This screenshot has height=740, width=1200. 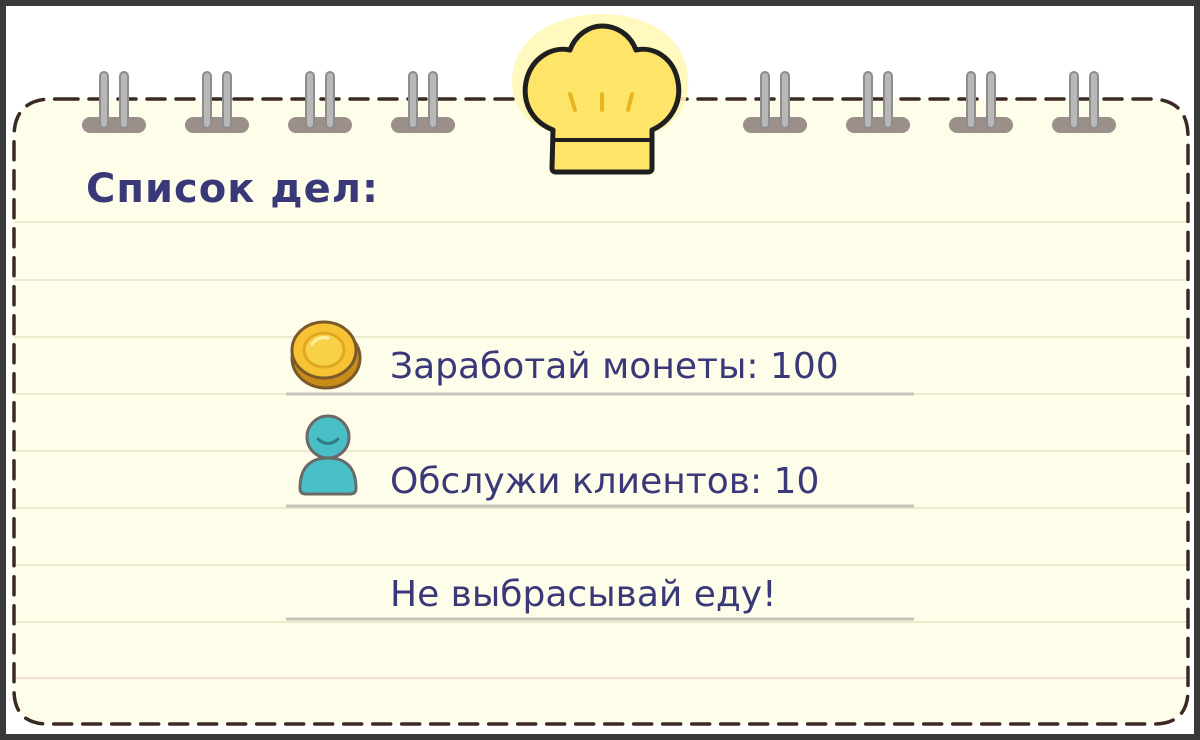 What do you see at coordinates (583, 594) in the screenshot?
I see `task-no-food-waste: Не выбрасывай еду!` at bounding box center [583, 594].